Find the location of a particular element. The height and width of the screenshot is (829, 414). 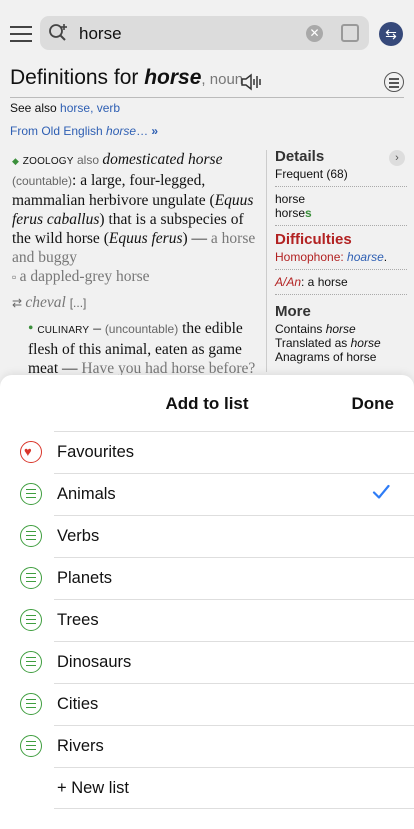

see-also: See also horse, verb is located at coordinates (65, 108).